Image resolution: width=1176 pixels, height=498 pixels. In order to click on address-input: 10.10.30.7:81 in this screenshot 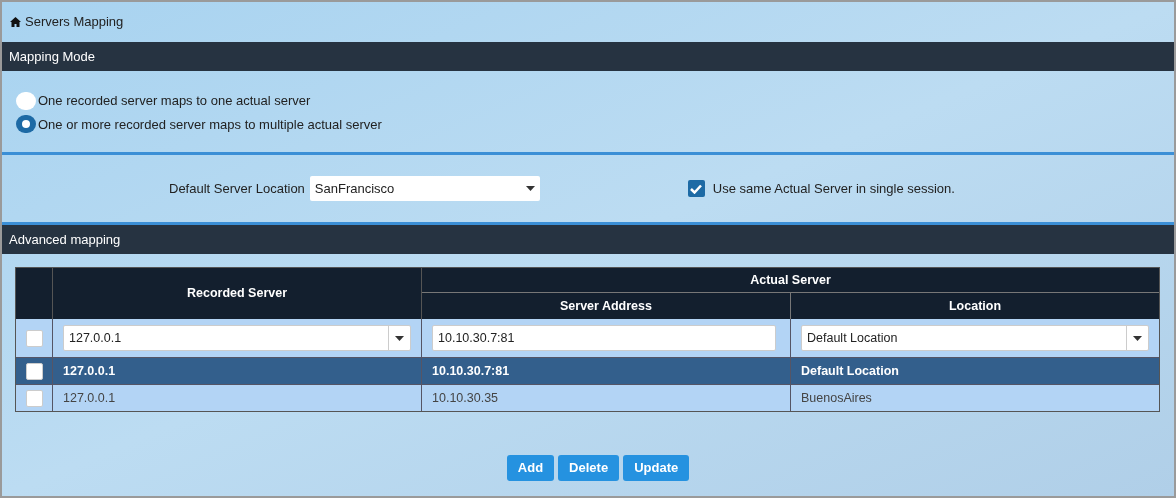, I will do `click(604, 338)`.